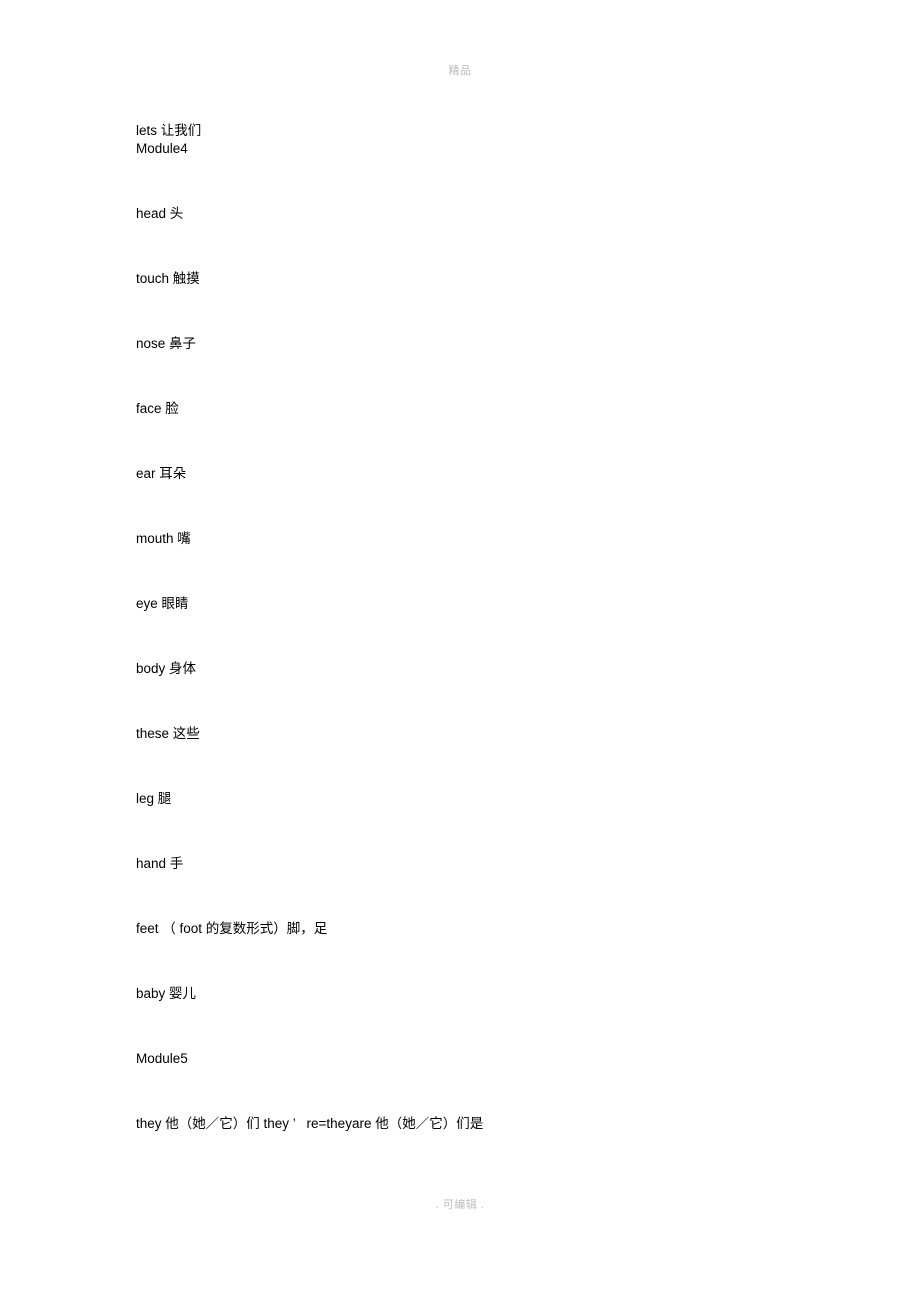  What do you see at coordinates (169, 130) in the screenshot?
I see `list-item: lets 让我们` at bounding box center [169, 130].